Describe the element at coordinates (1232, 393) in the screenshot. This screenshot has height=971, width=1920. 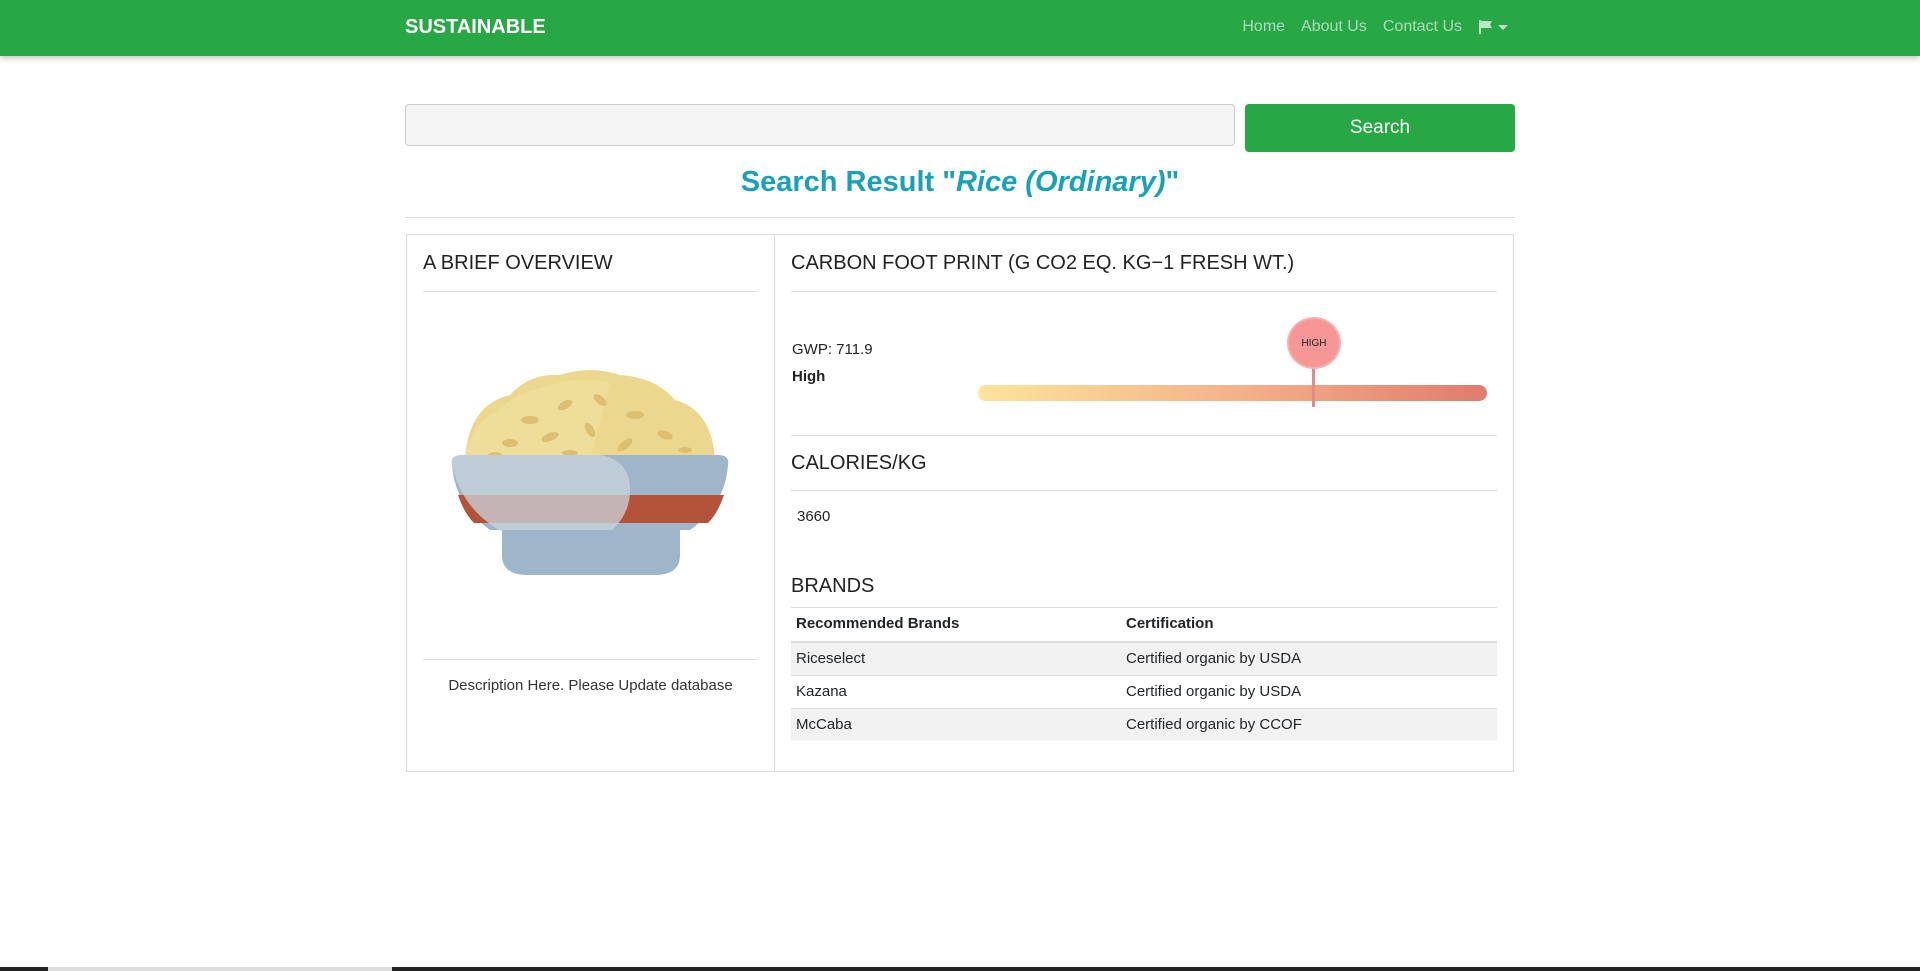
I see `carbon-gauge-bar` at that location.